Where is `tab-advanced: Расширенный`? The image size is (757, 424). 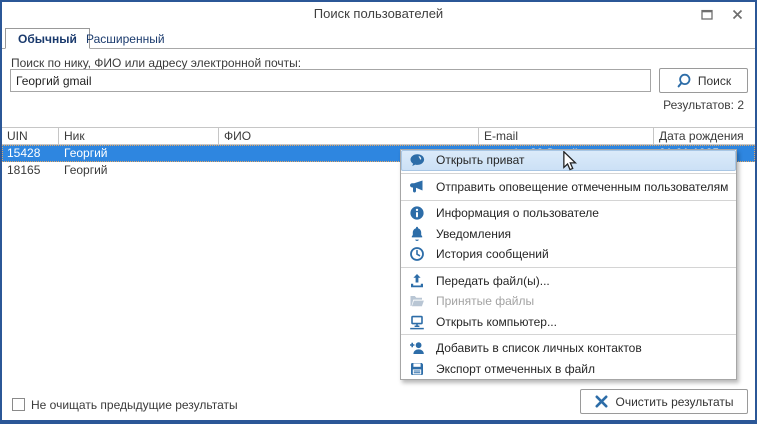 tab-advanced: Расширенный is located at coordinates (125, 38).